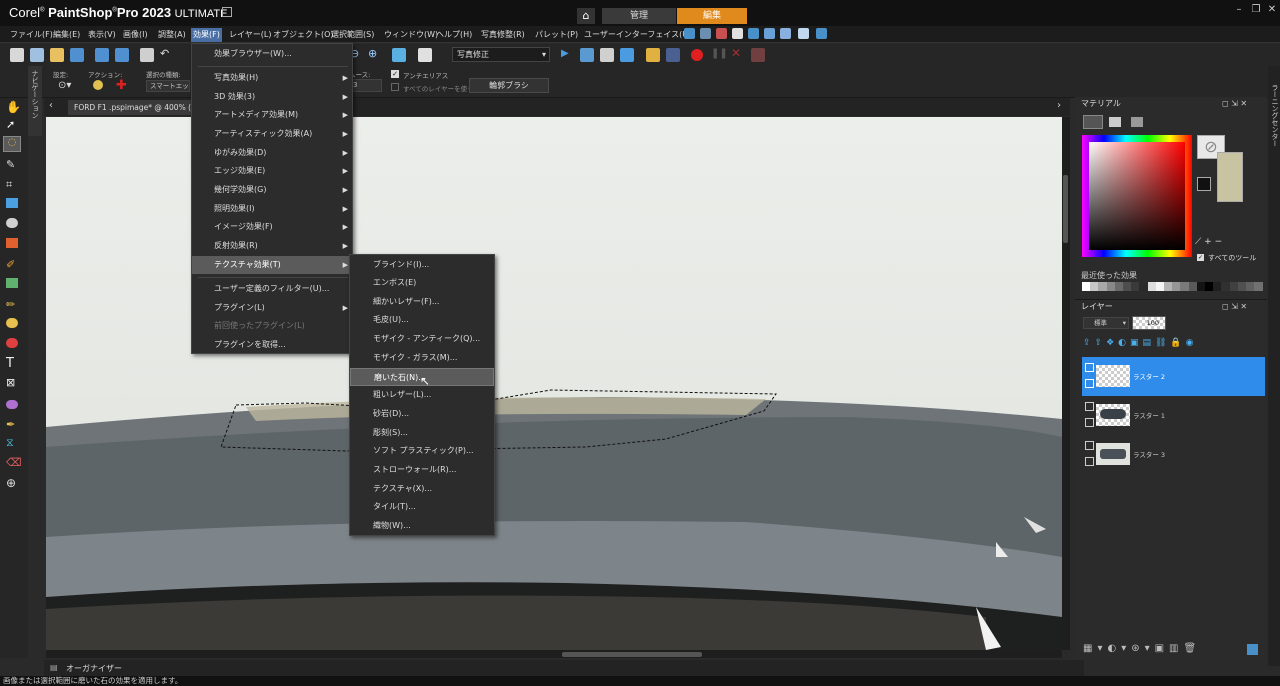  I want to click on red-eye-tool-icon, so click(12, 223).